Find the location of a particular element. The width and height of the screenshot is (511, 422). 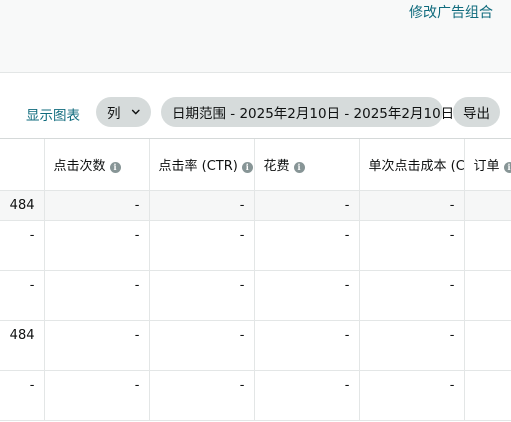

columns-dropdown: 列 is located at coordinates (123, 112).